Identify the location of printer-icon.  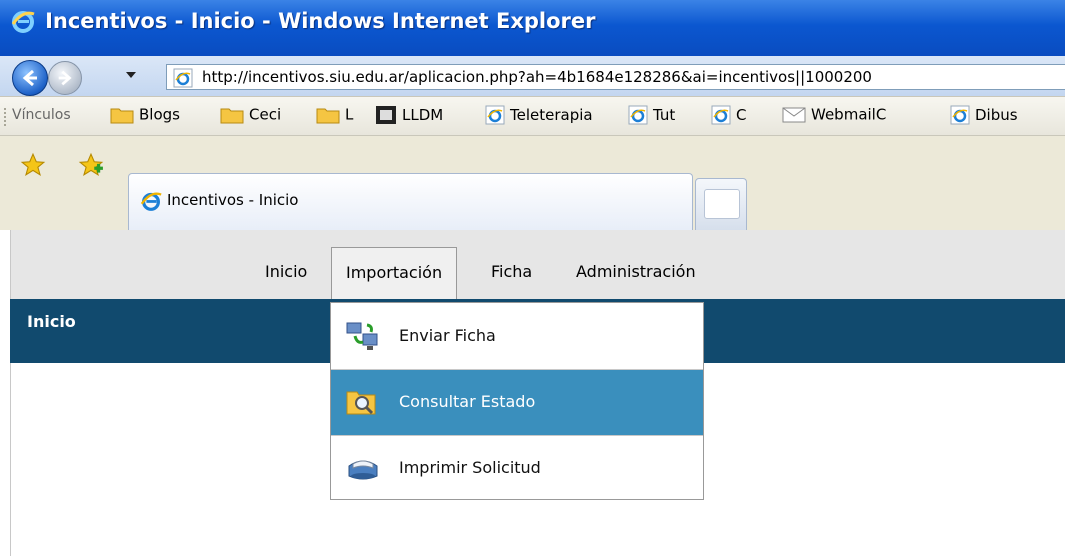
(363, 470).